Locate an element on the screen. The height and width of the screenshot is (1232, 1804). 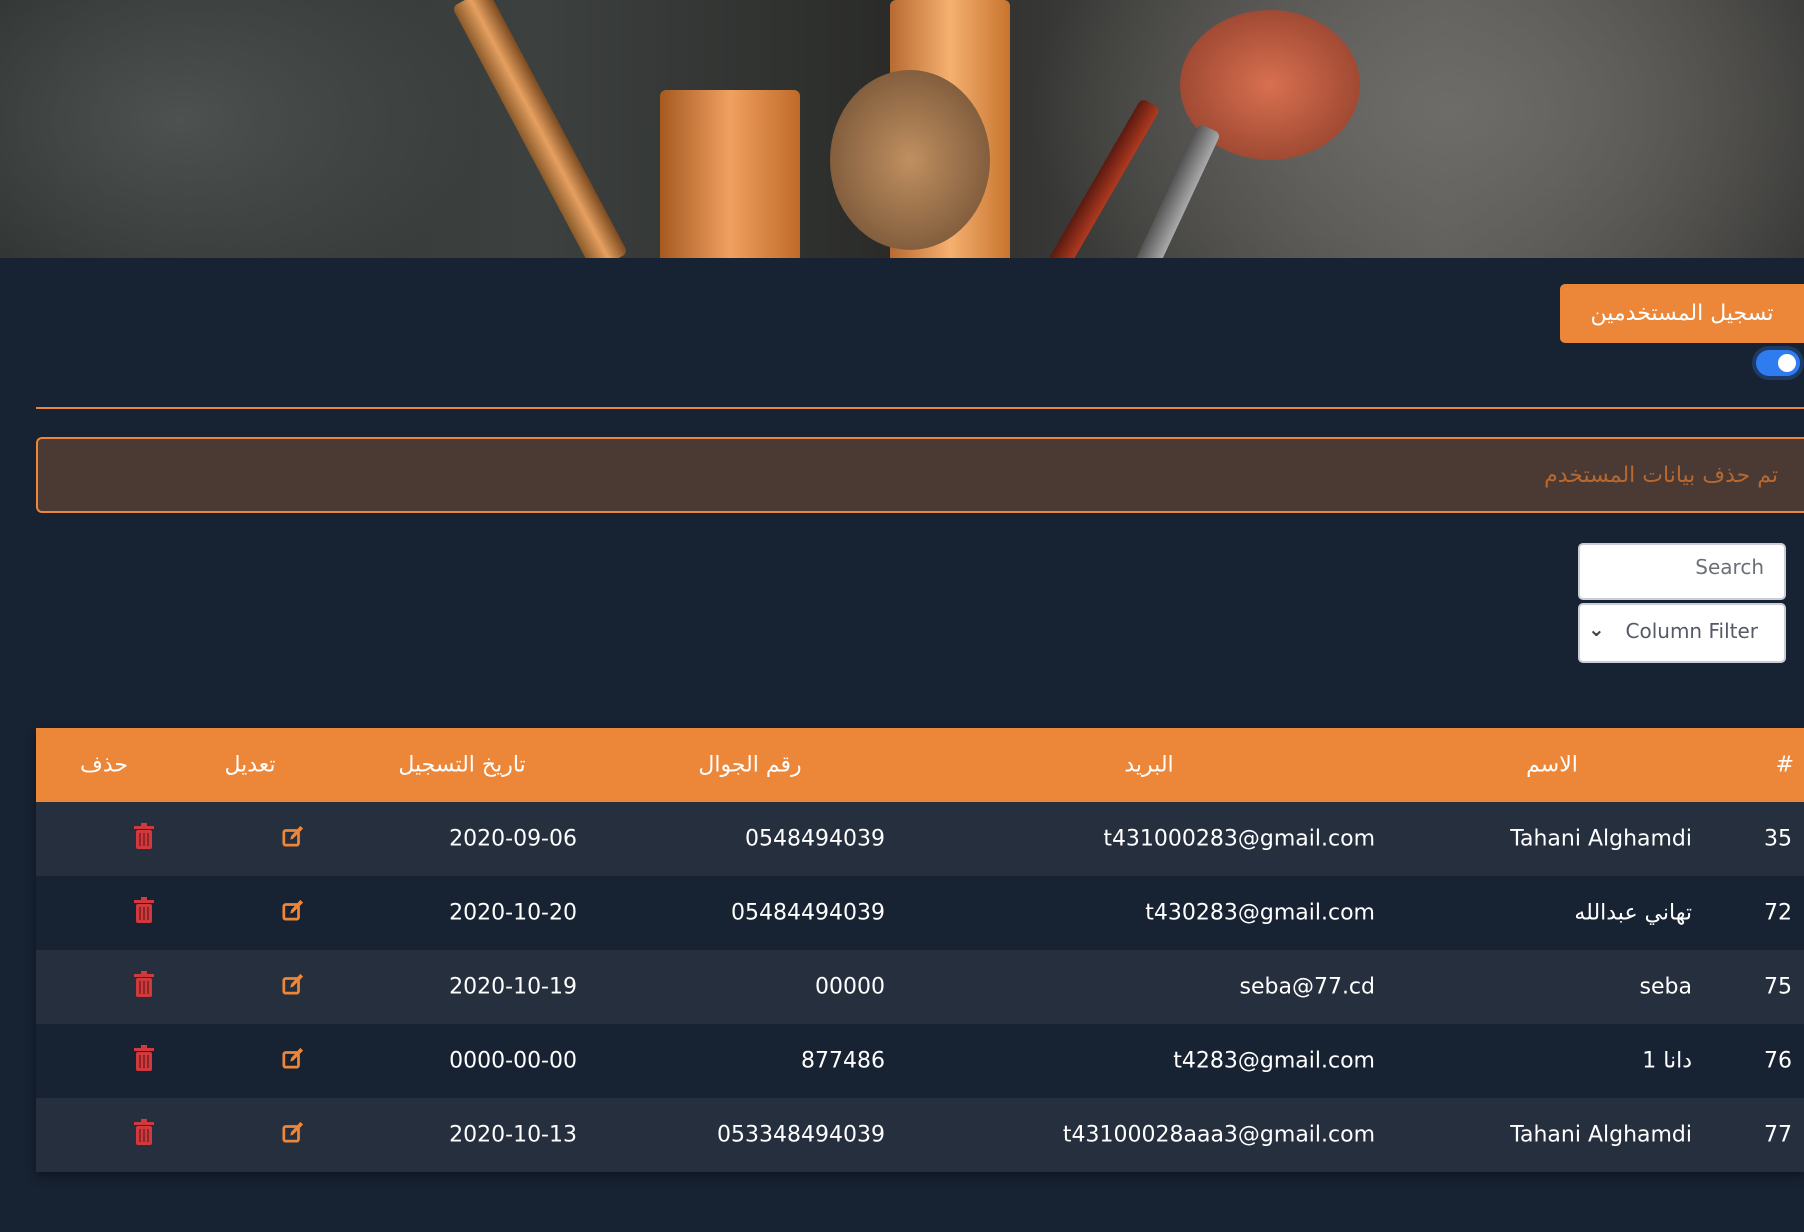
column-filter-label: Column Filter is located at coordinates (1691, 631).